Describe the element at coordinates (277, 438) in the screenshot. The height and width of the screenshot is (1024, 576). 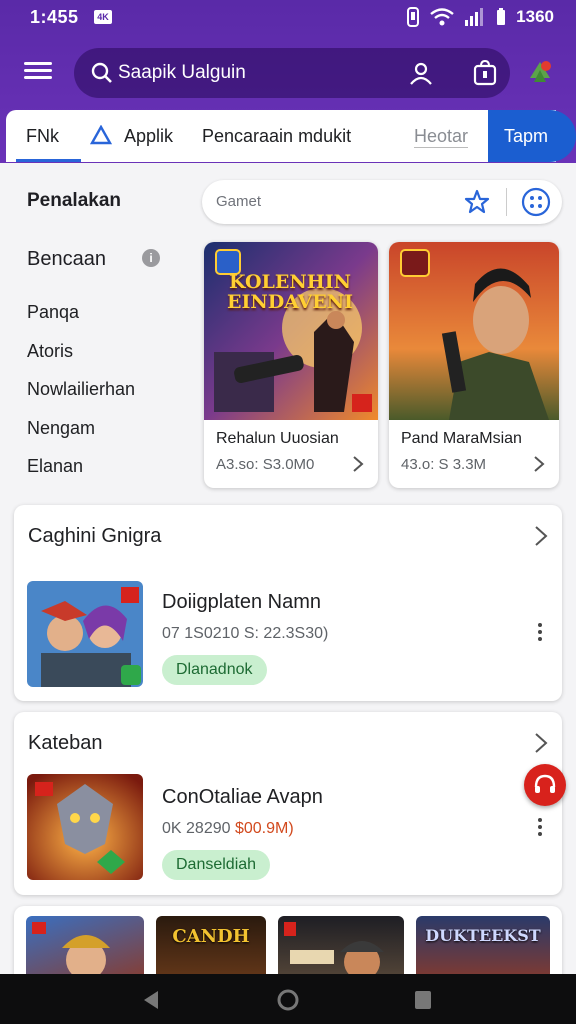
I see `featured-title: Rehalun Uuosian` at that location.